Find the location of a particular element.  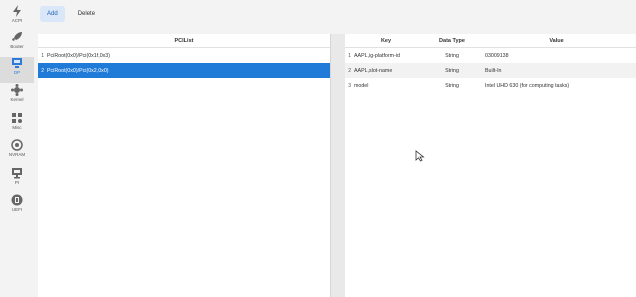

mouse-cursor-icon is located at coordinates (420, 156).